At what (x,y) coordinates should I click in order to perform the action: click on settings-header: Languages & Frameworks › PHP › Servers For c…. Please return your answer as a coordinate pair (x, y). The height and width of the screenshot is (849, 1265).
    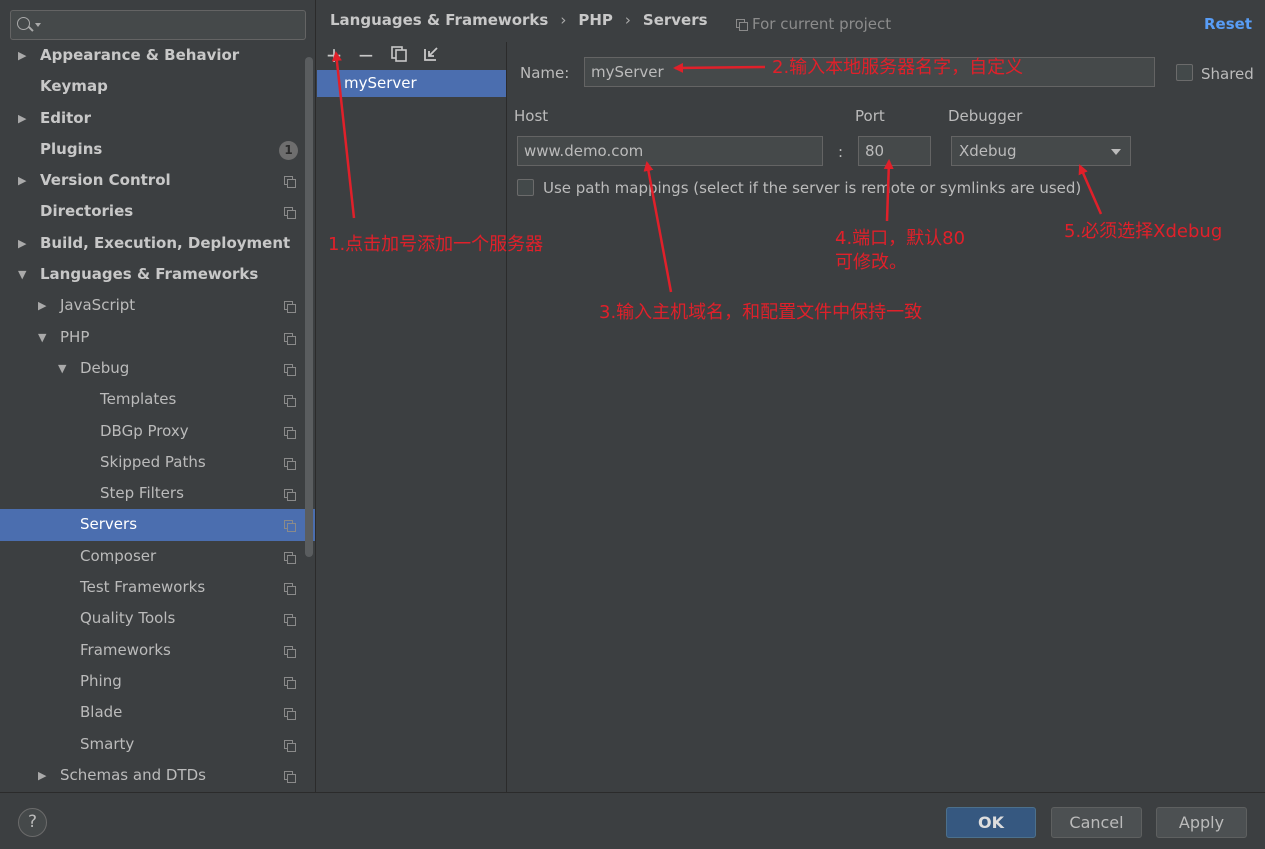
    Looking at the image, I should click on (790, 21).